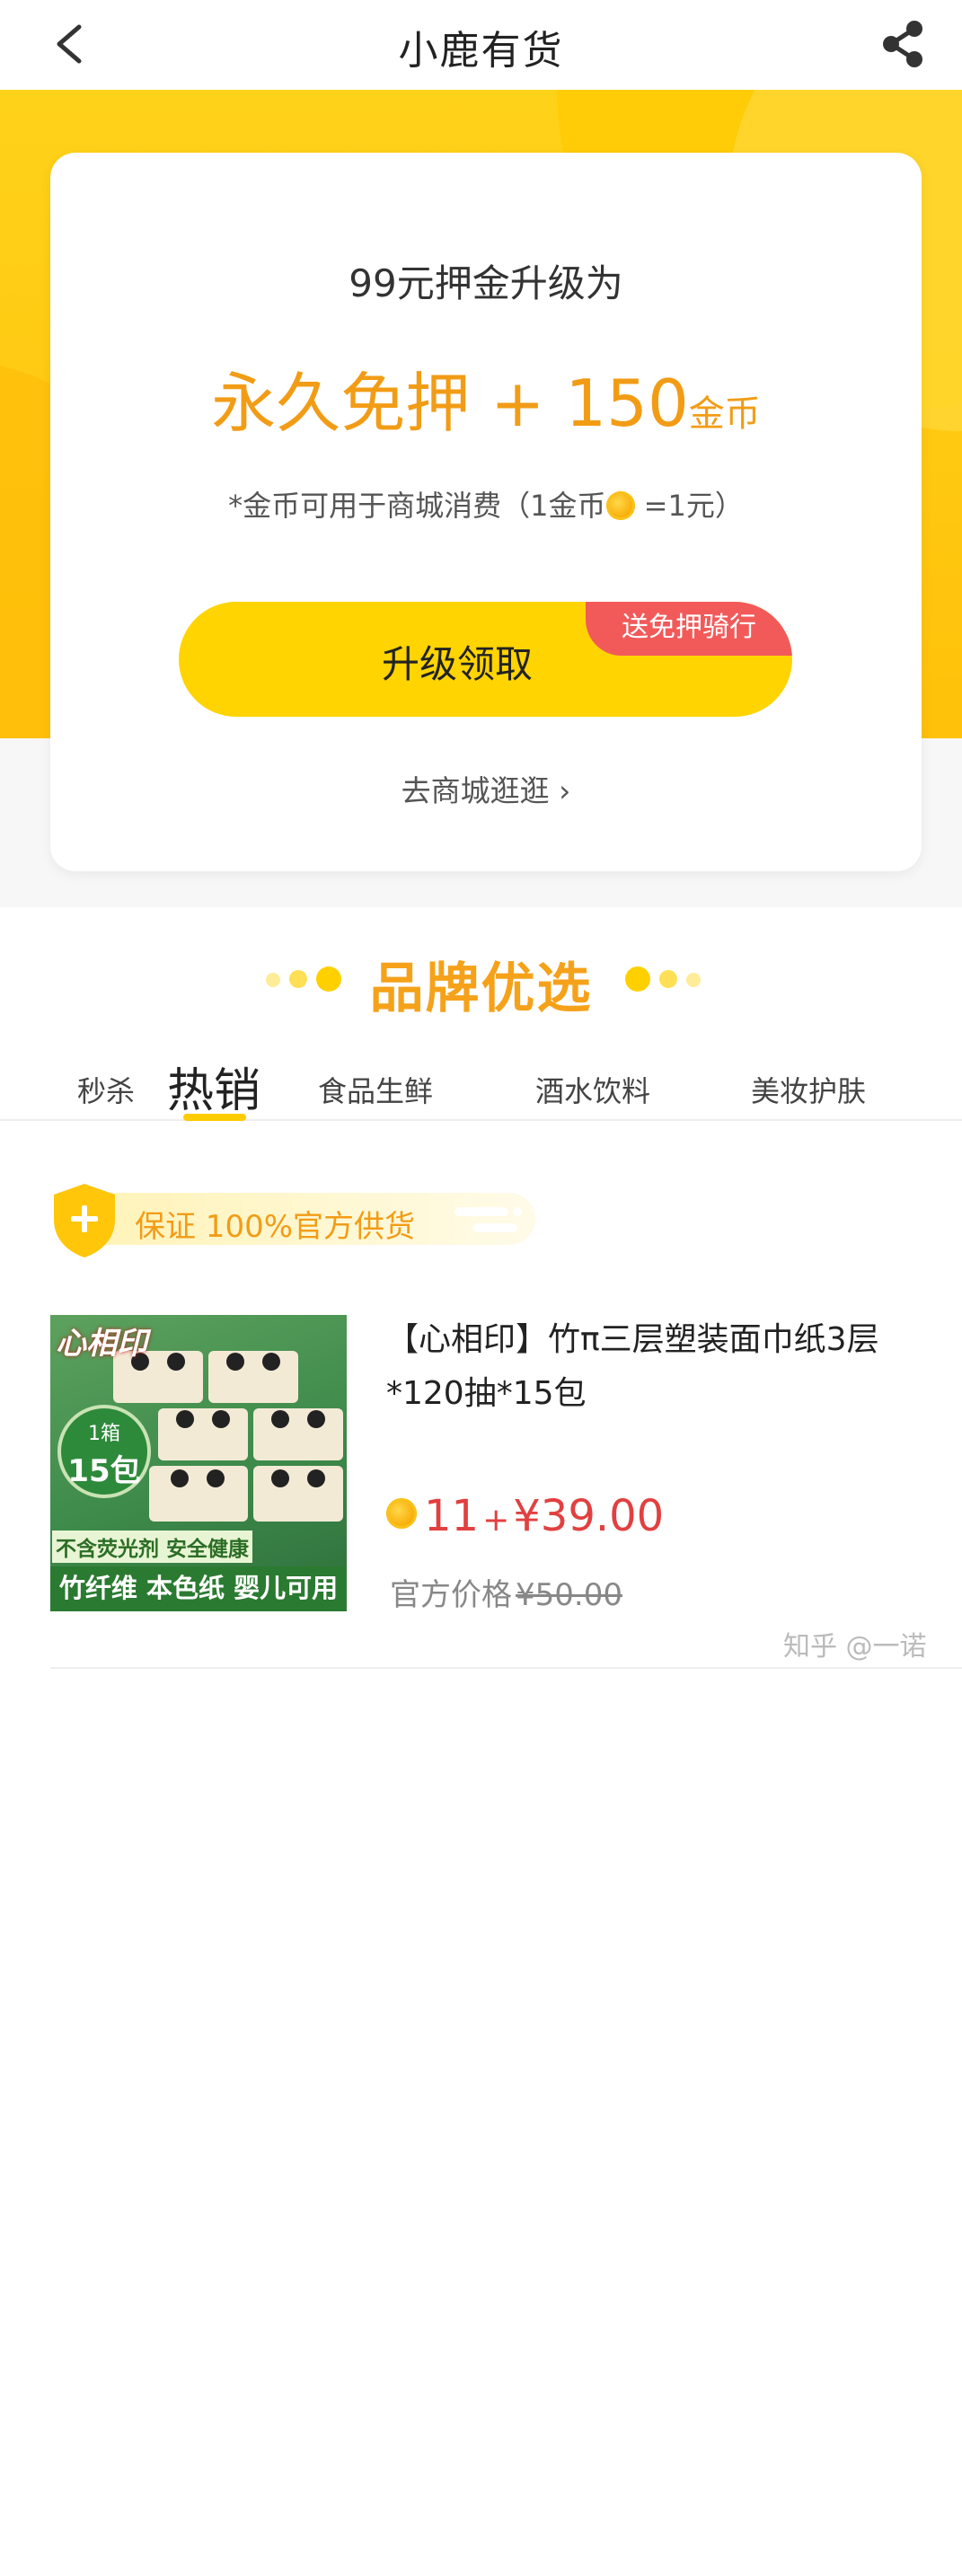  What do you see at coordinates (451, 1595) in the screenshot?
I see `official-price-label: 官方价格` at bounding box center [451, 1595].